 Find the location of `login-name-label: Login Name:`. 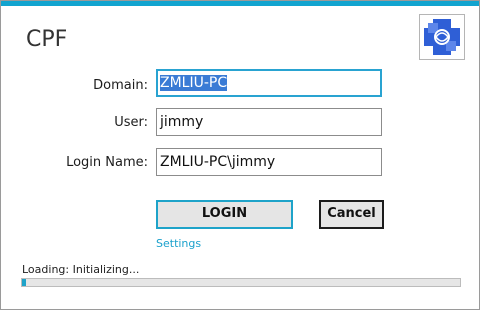

login-name-label: Login Name: is located at coordinates (107, 162).